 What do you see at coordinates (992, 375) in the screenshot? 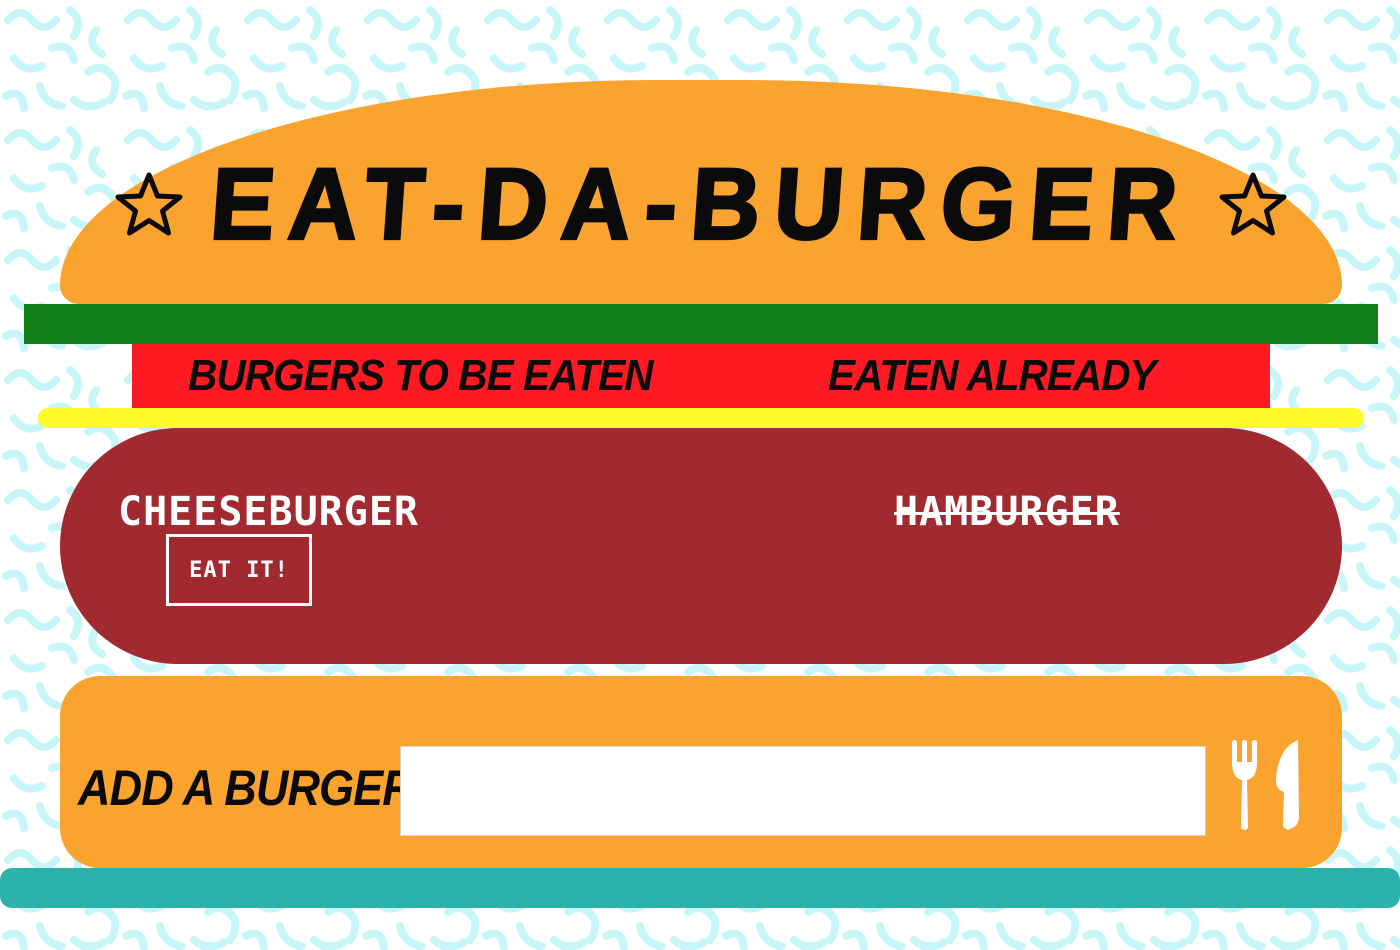
I see `eaten-column-heading: EATEN ALREADY` at bounding box center [992, 375].